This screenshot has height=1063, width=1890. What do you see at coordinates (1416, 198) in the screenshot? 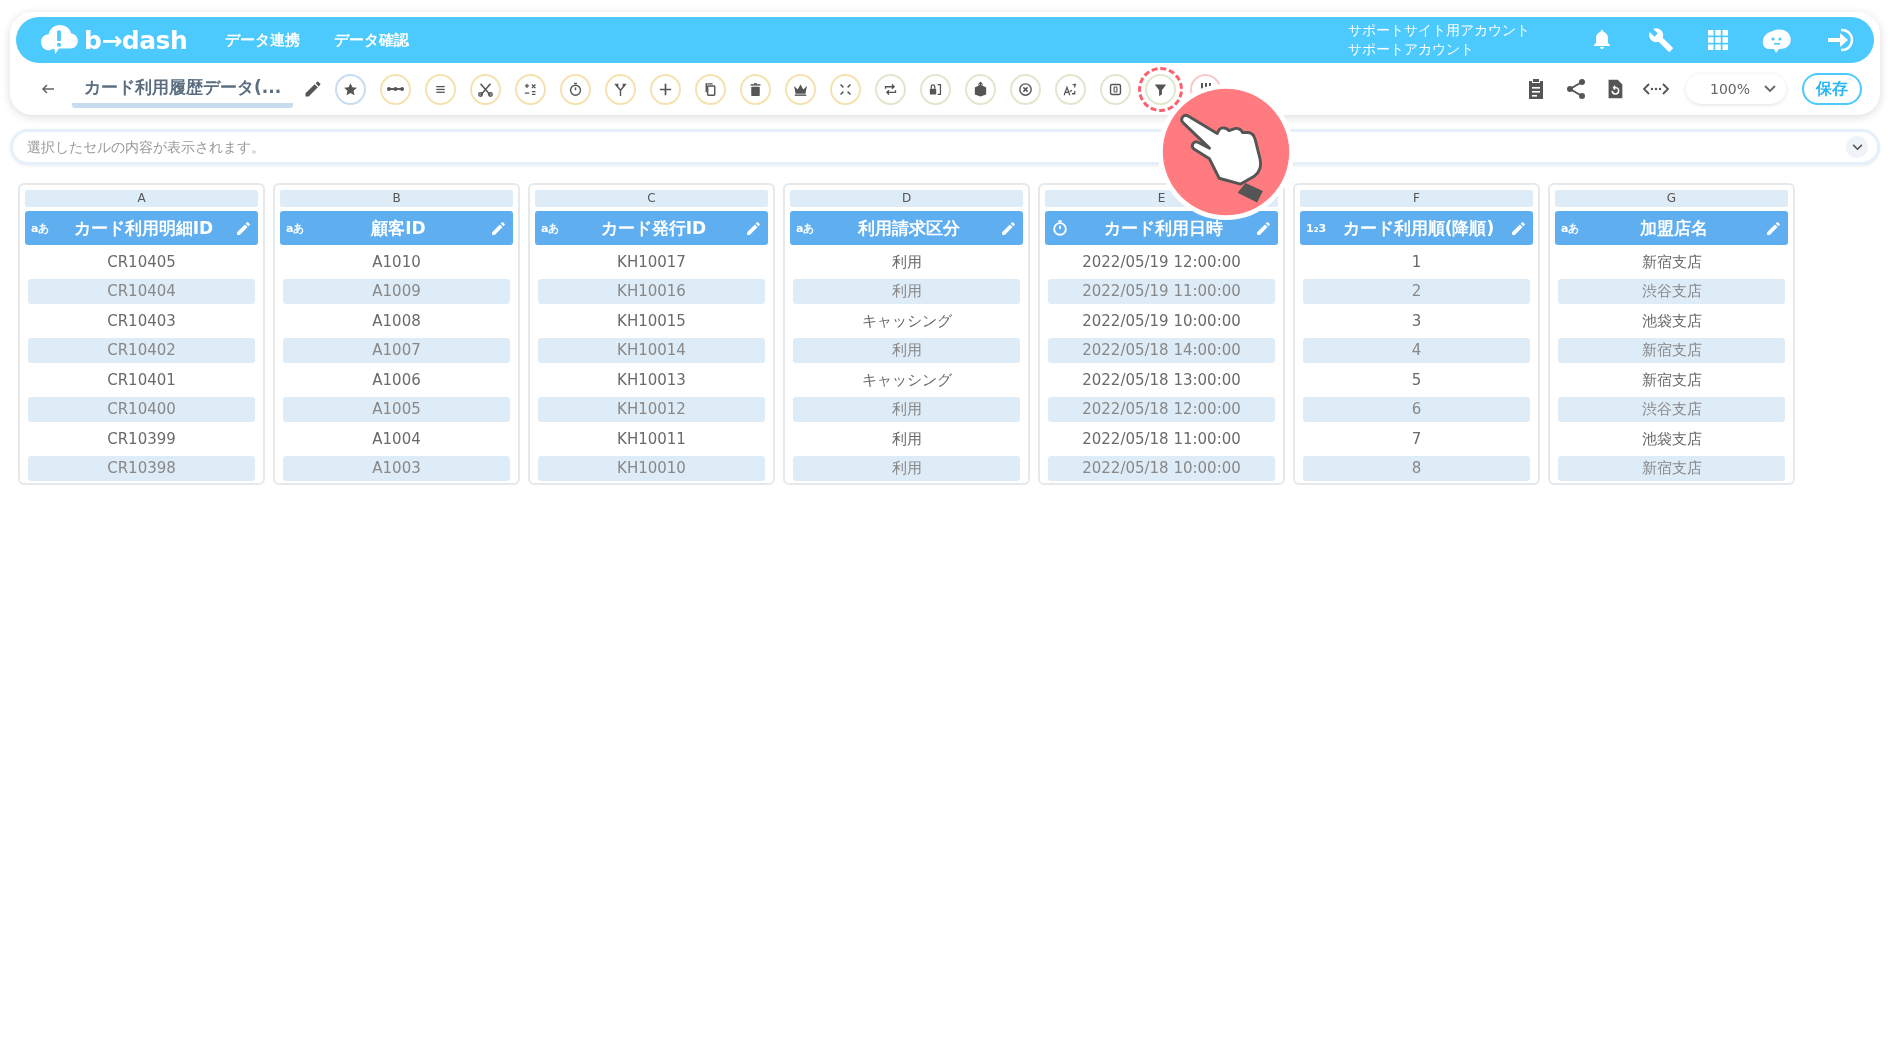
I see `column-letter: F` at bounding box center [1416, 198].